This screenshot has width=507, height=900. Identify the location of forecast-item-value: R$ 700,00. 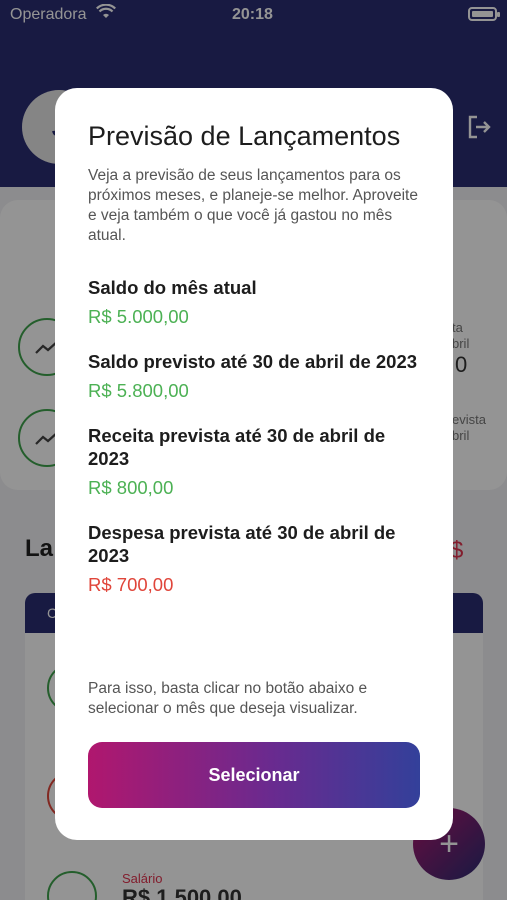
(131, 584).